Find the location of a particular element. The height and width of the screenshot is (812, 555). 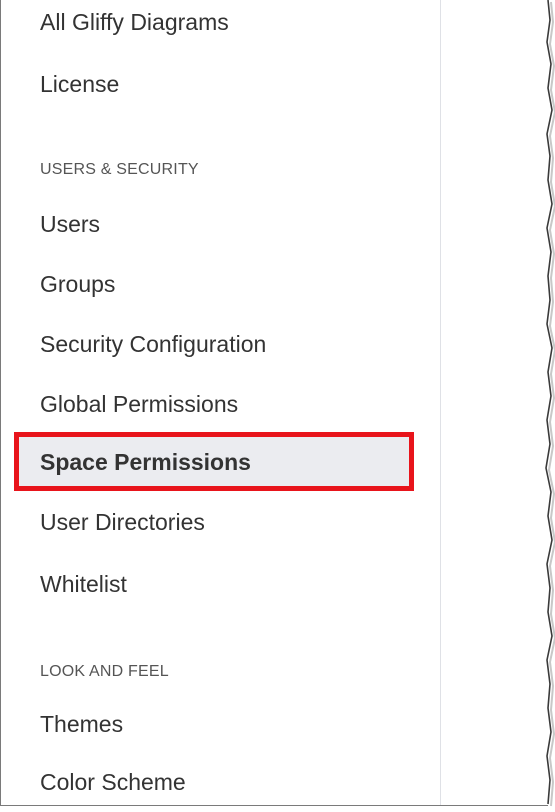

sidebar-item-whitelist: Whitelist is located at coordinates (210, 584).